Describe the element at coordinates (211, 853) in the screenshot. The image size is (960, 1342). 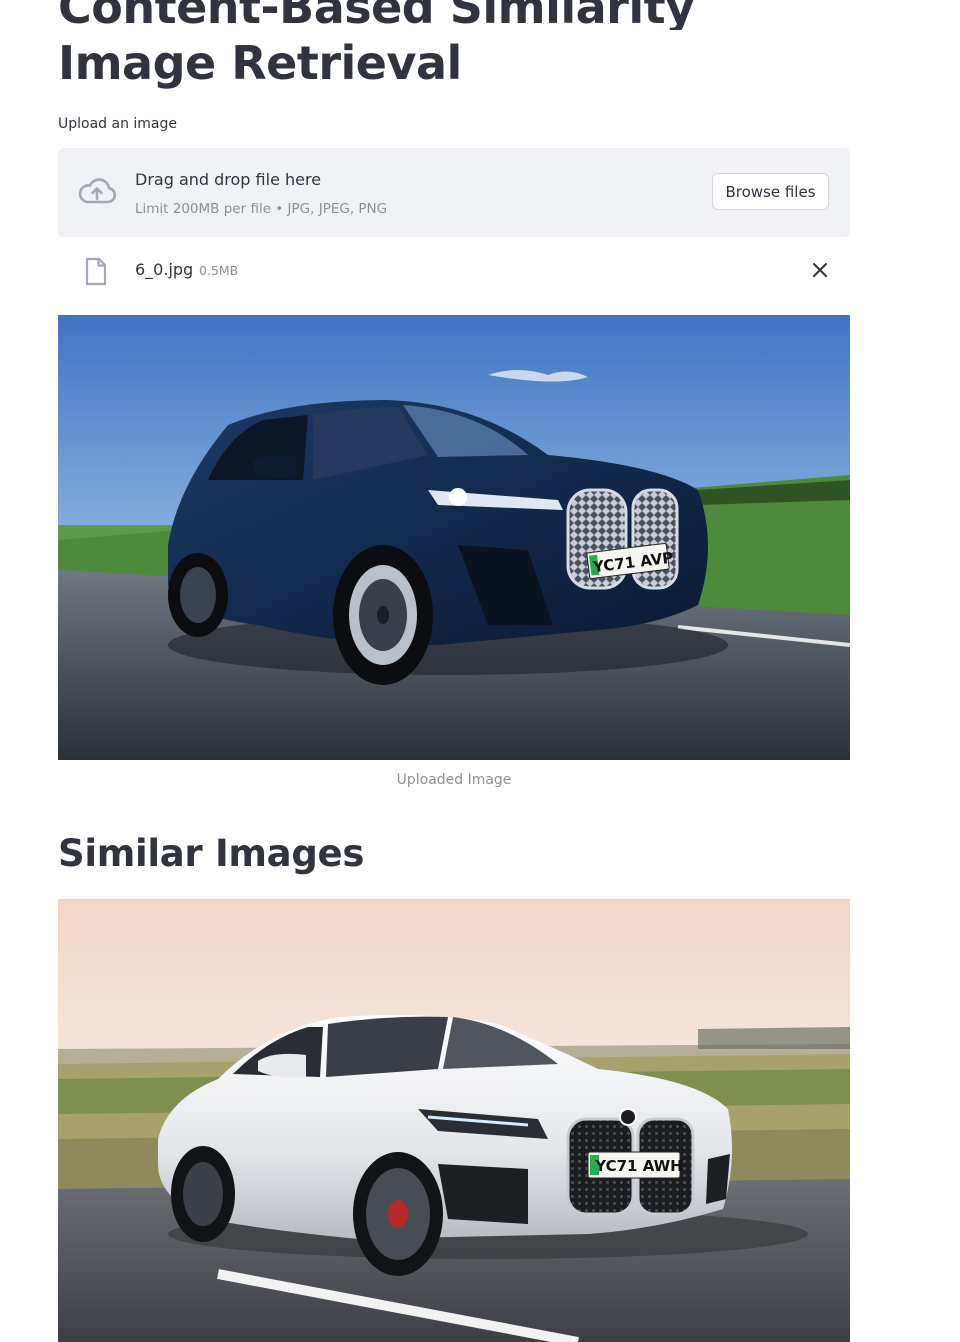
I see `similar-images-heading: Similar Images` at that location.